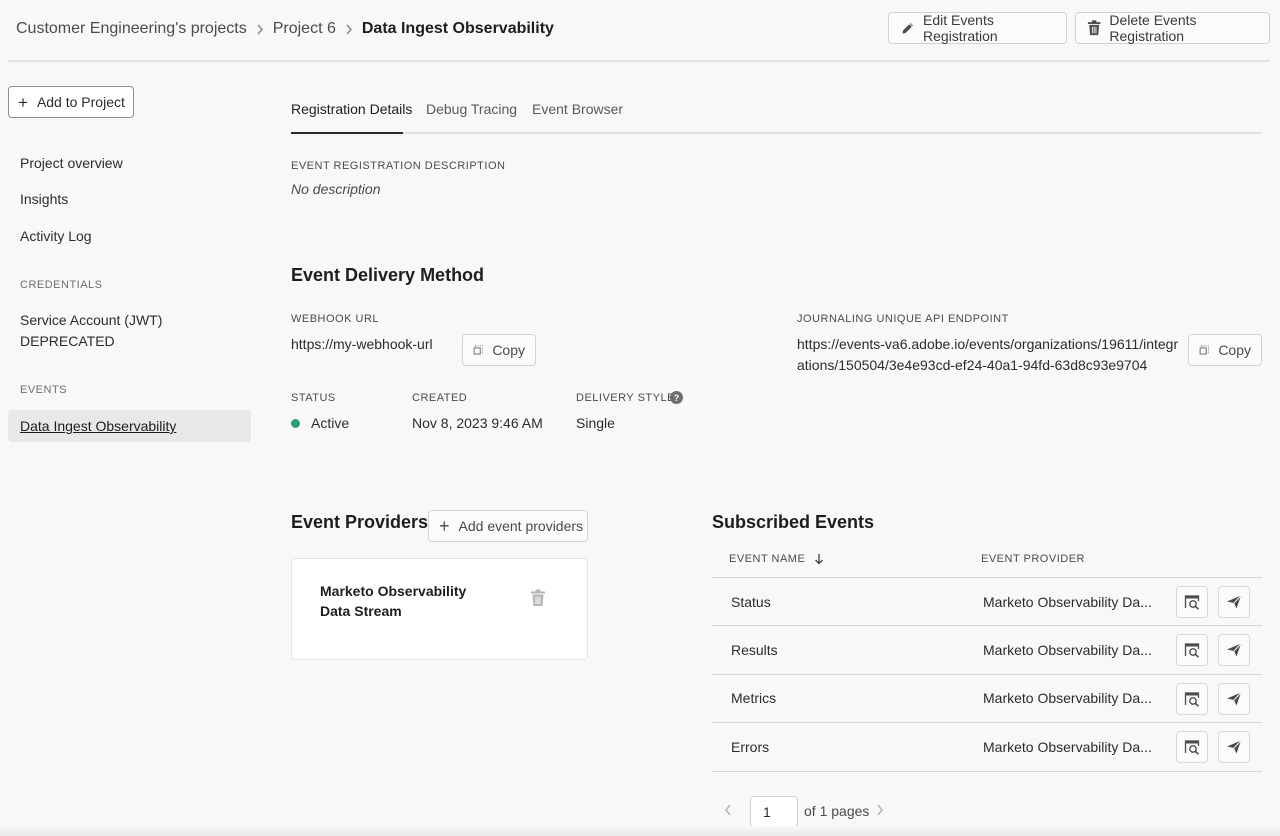 The image size is (1280, 836). What do you see at coordinates (393, 591) in the screenshot?
I see `provider-name-line1: Marketo Observability` at bounding box center [393, 591].